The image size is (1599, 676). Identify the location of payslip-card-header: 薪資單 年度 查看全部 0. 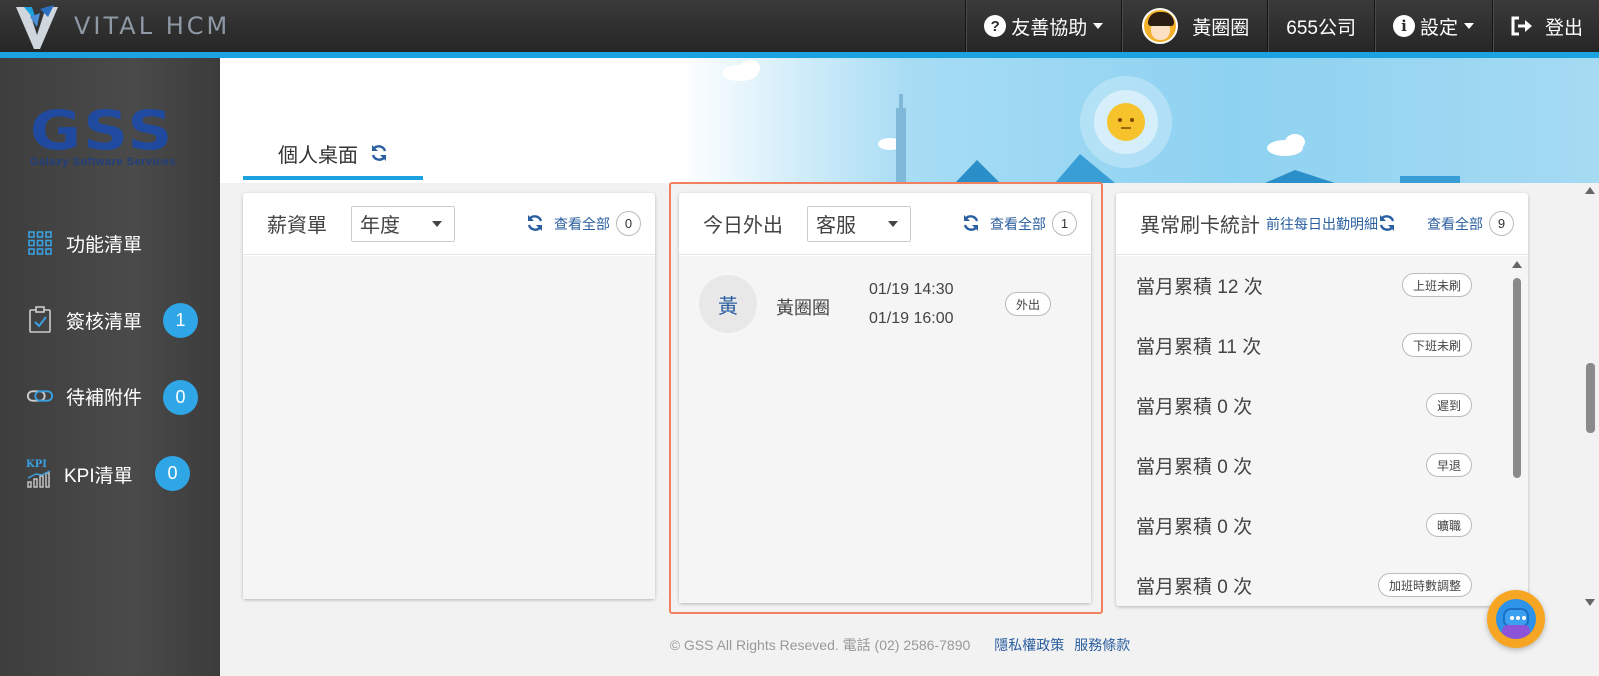
(449, 224).